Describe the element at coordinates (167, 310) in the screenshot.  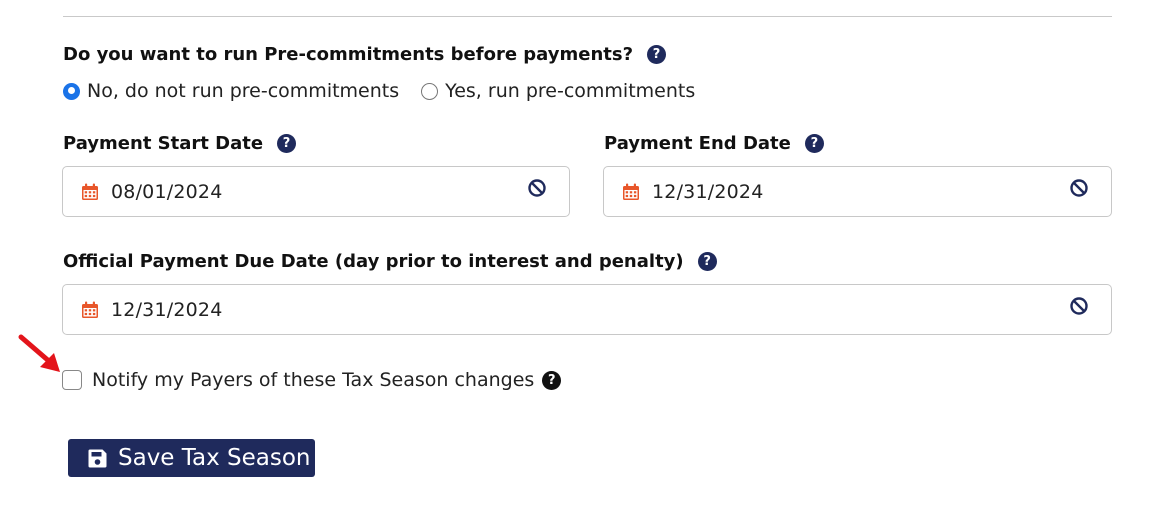
I see `official-due-value: 12/31/2024` at that location.